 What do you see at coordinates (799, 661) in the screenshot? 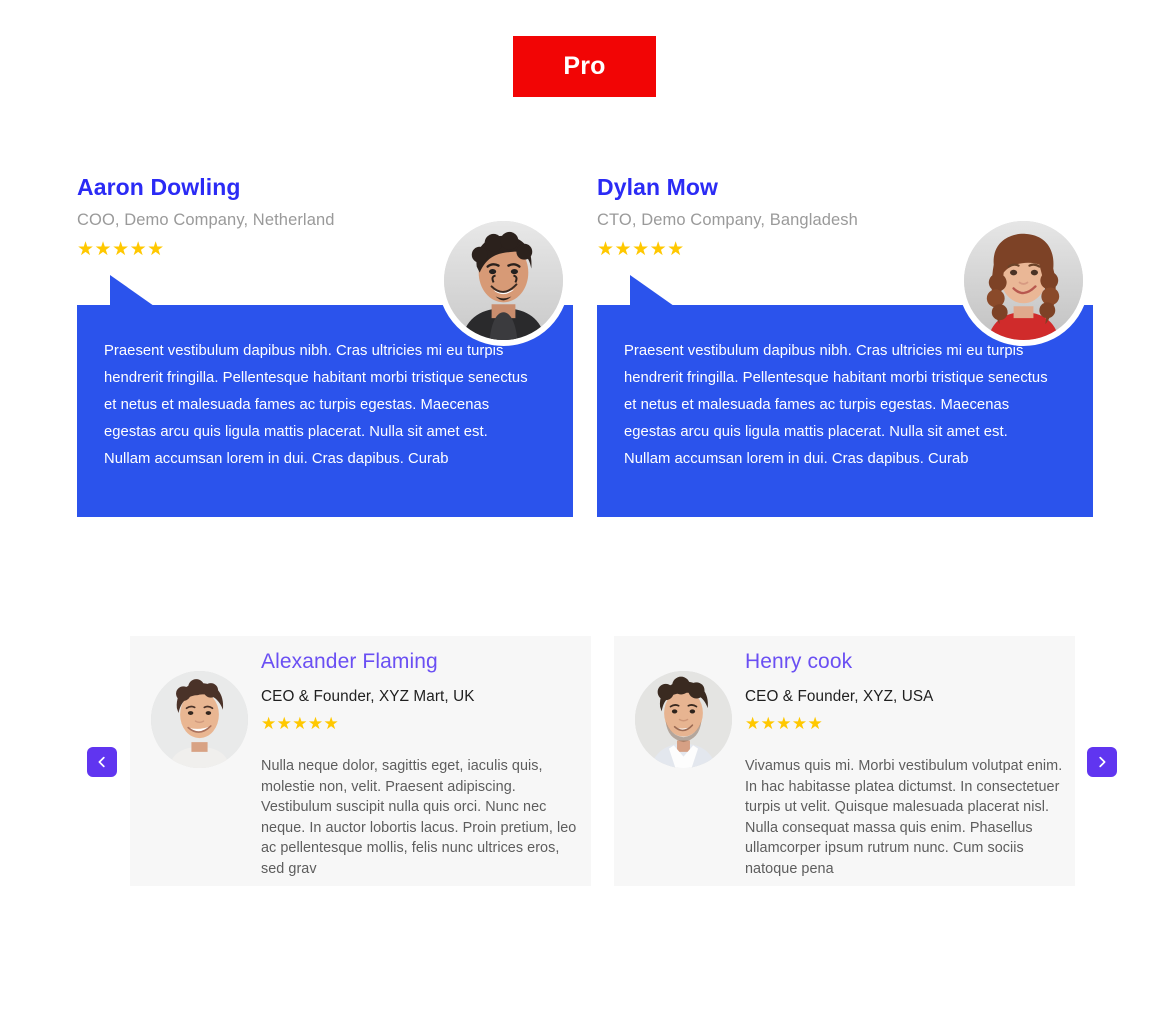
I see `testimonial-name: Henry cook` at bounding box center [799, 661].